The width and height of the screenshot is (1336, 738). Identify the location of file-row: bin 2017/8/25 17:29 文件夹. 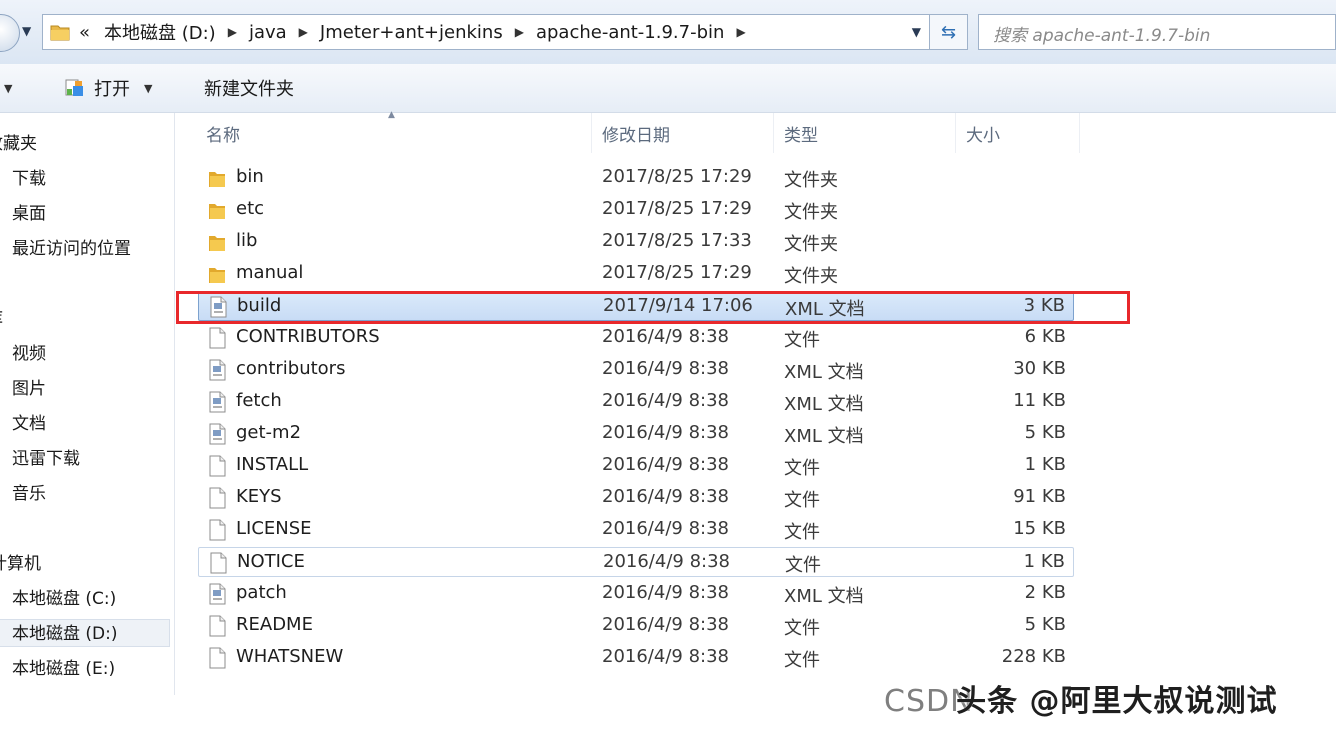
(636, 178).